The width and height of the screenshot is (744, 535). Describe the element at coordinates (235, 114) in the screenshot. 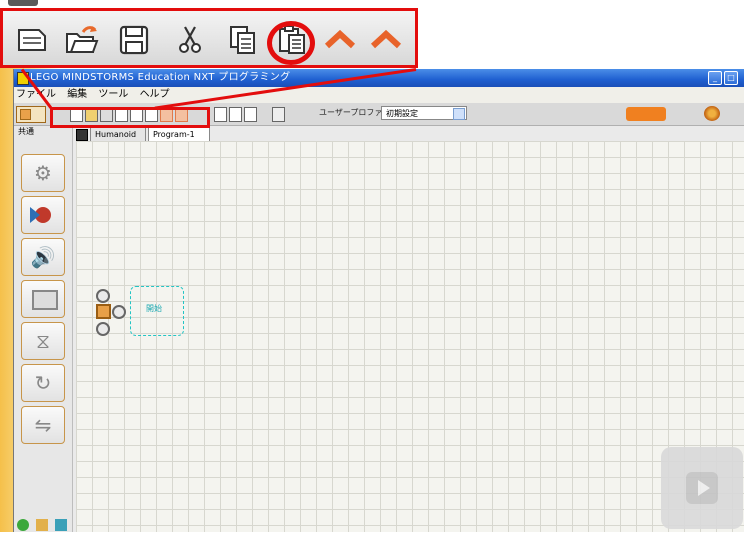

I see `tb-pan-icon` at that location.